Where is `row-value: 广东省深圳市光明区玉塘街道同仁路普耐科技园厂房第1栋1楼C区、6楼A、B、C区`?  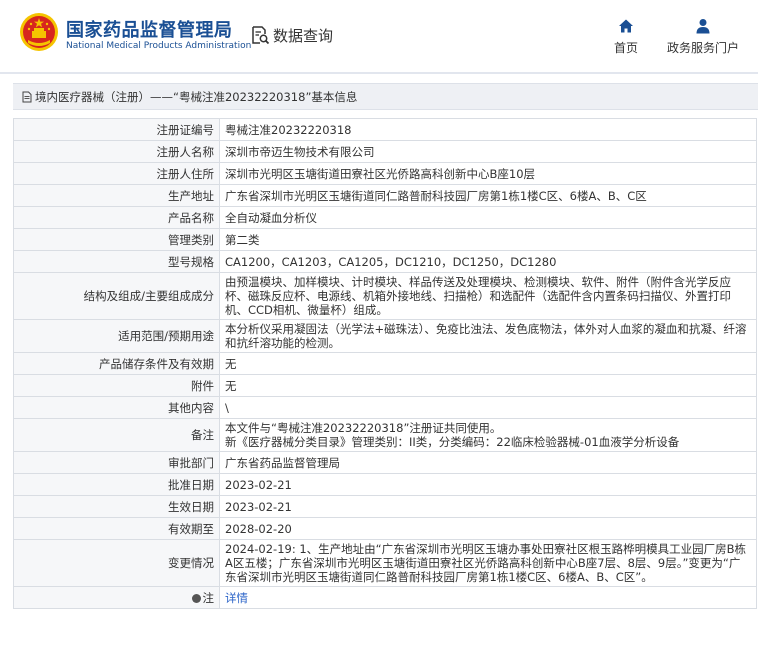
row-value: 广东省深圳市光明区玉塘街道同仁路普耐科技园厂房第1栋1楼C区、6楼A、B、C区 is located at coordinates (488, 195).